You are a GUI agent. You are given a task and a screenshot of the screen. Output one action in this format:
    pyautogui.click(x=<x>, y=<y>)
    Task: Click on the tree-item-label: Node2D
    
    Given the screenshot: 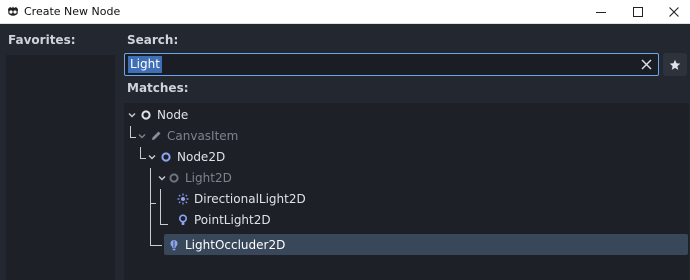 What is the action you would take?
    pyautogui.click(x=201, y=157)
    